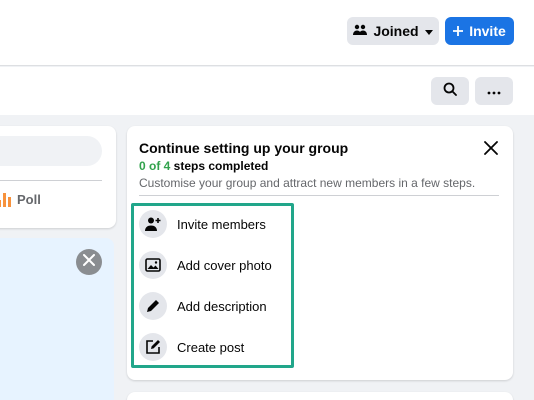  Describe the element at coordinates (244, 148) in the screenshot. I see `setup-title: Continue setting up your group` at that location.